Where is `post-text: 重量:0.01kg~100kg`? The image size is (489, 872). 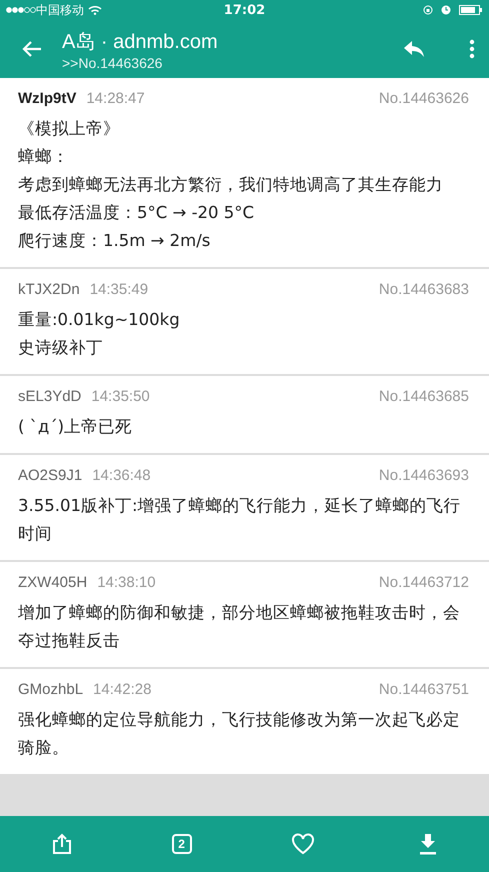 post-text: 重量:0.01kg~100kg is located at coordinates (99, 320).